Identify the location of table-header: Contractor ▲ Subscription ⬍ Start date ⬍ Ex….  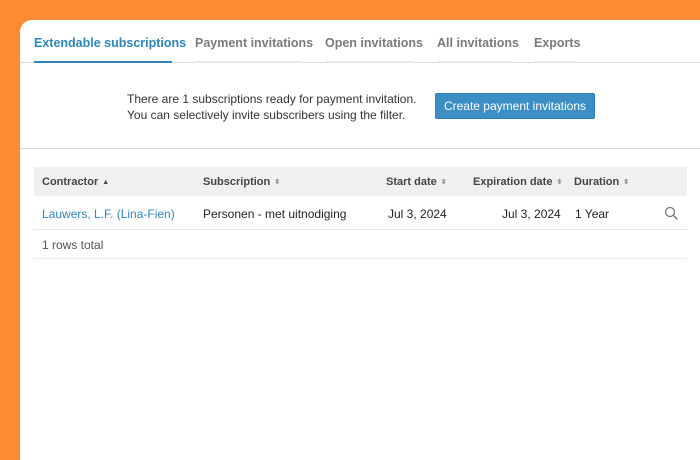
(360, 181).